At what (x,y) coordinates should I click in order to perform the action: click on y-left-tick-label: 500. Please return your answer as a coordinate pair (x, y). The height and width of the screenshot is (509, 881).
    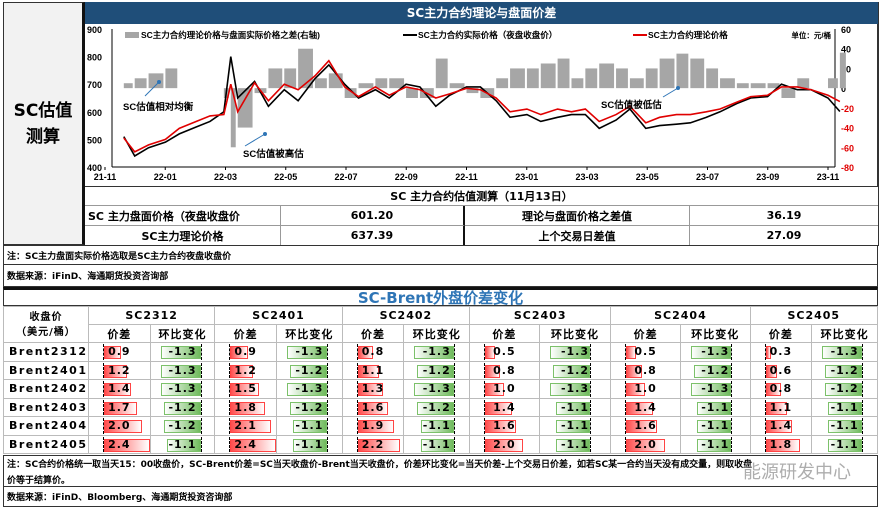
    Looking at the image, I should click on (94, 140).